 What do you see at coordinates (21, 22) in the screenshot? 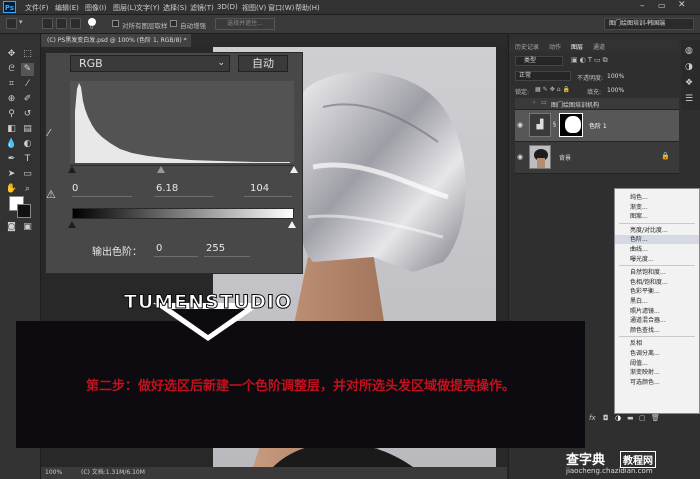
I see `chevron-down-icon: ▾` at bounding box center [21, 22].